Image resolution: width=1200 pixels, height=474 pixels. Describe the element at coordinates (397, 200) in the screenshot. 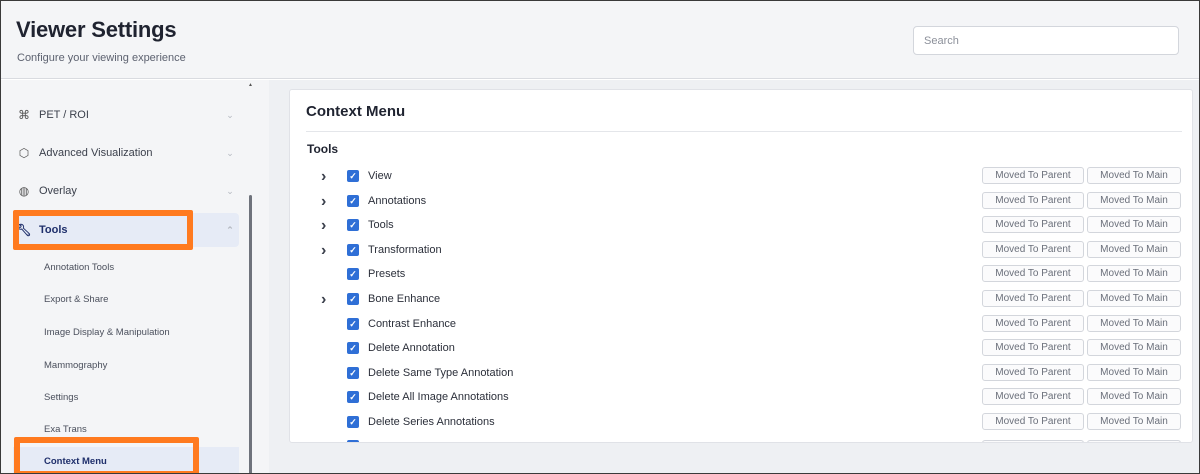

I see `list-item-label: Annotations` at that location.